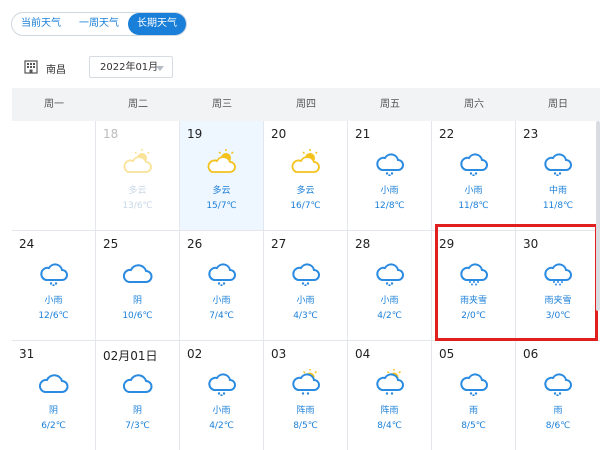 The image size is (600, 450). I want to click on calendar-day-cell: 22 小雨 11/8℃, so click(474, 175).